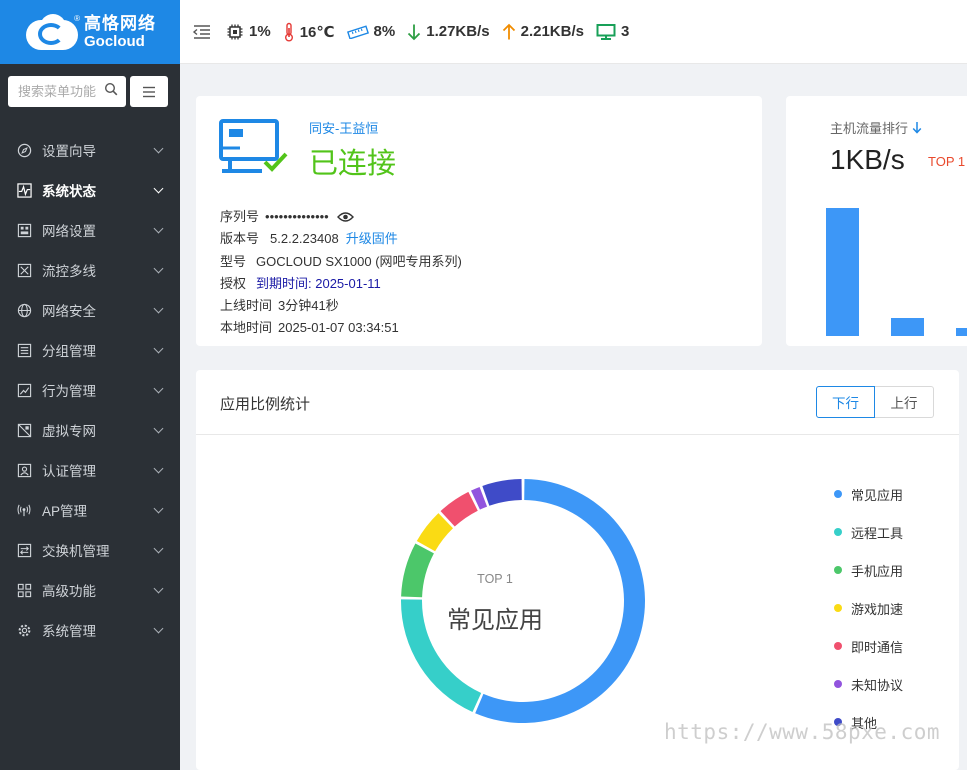  What do you see at coordinates (111, 91) in the screenshot?
I see `search-icon` at bounding box center [111, 91].